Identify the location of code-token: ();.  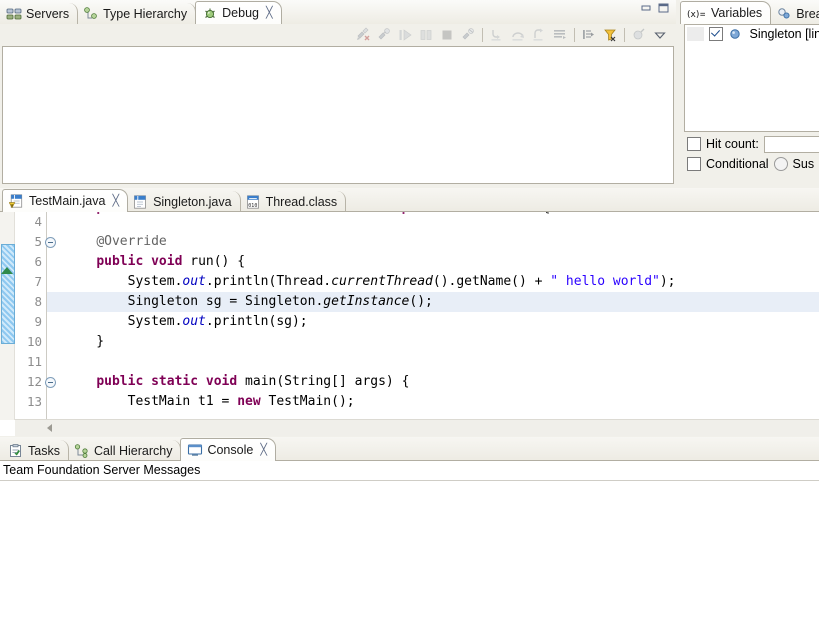
(421, 301).